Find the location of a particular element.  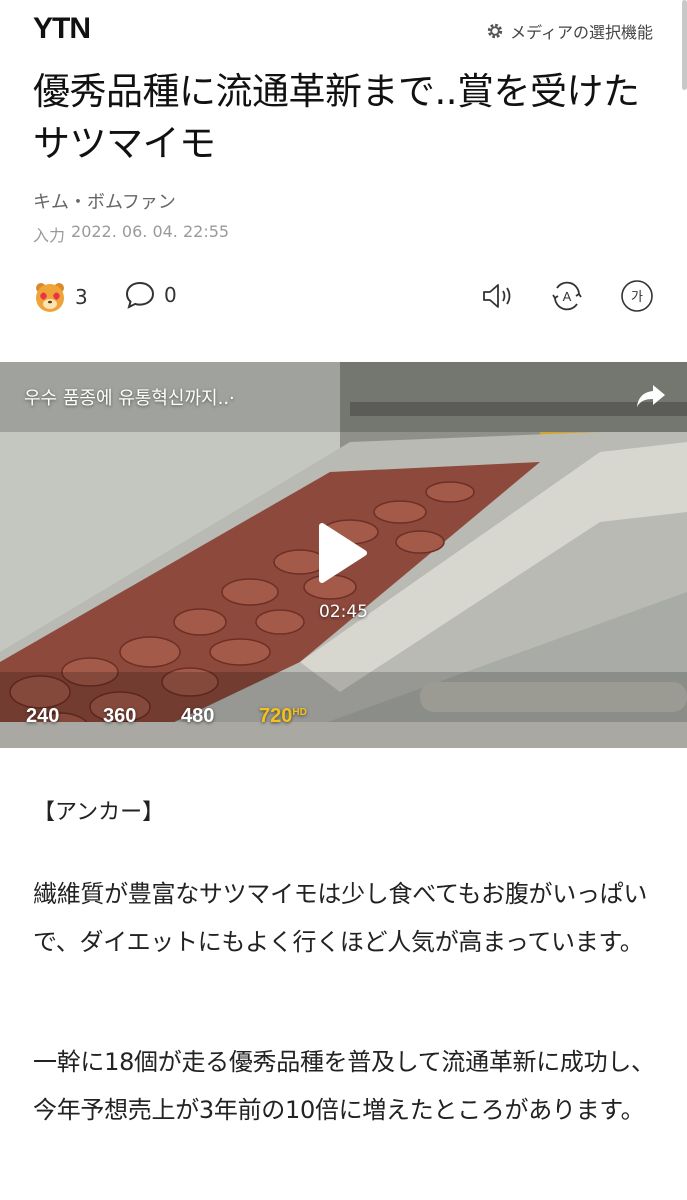

gear-icon is located at coordinates (495, 31).